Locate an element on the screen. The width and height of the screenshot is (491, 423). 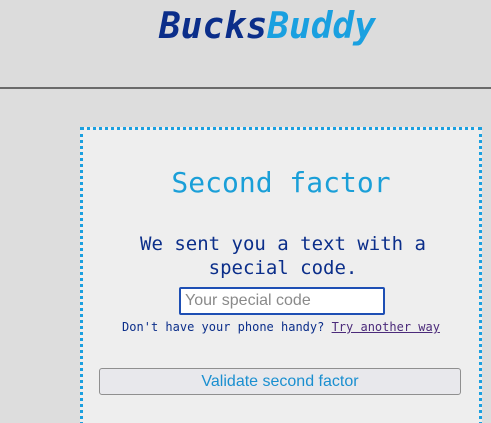
page-title: Second factor is located at coordinates (281, 182).